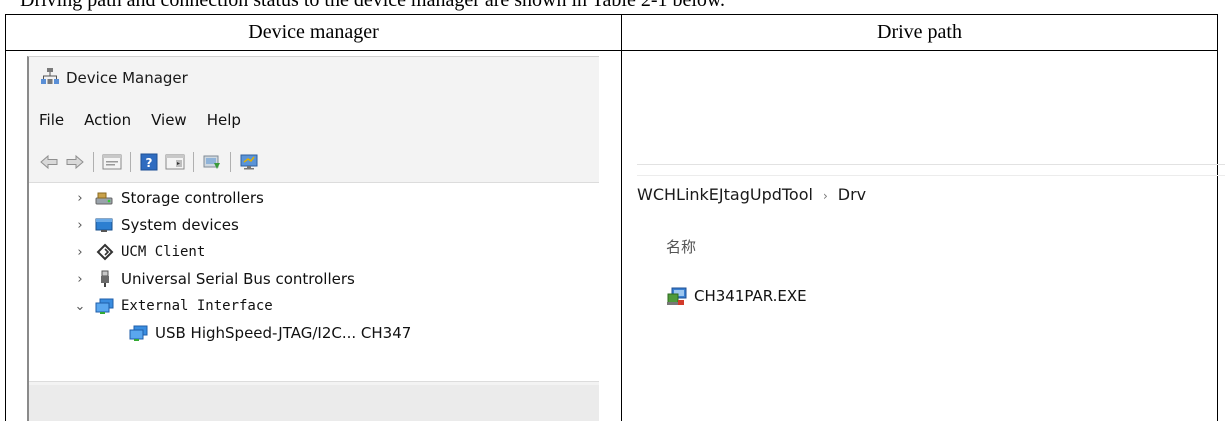  Describe the element at coordinates (725, 194) in the screenshot. I see `breadcrumb-item-folder: WCHLinkEJtagUpdTool` at that location.